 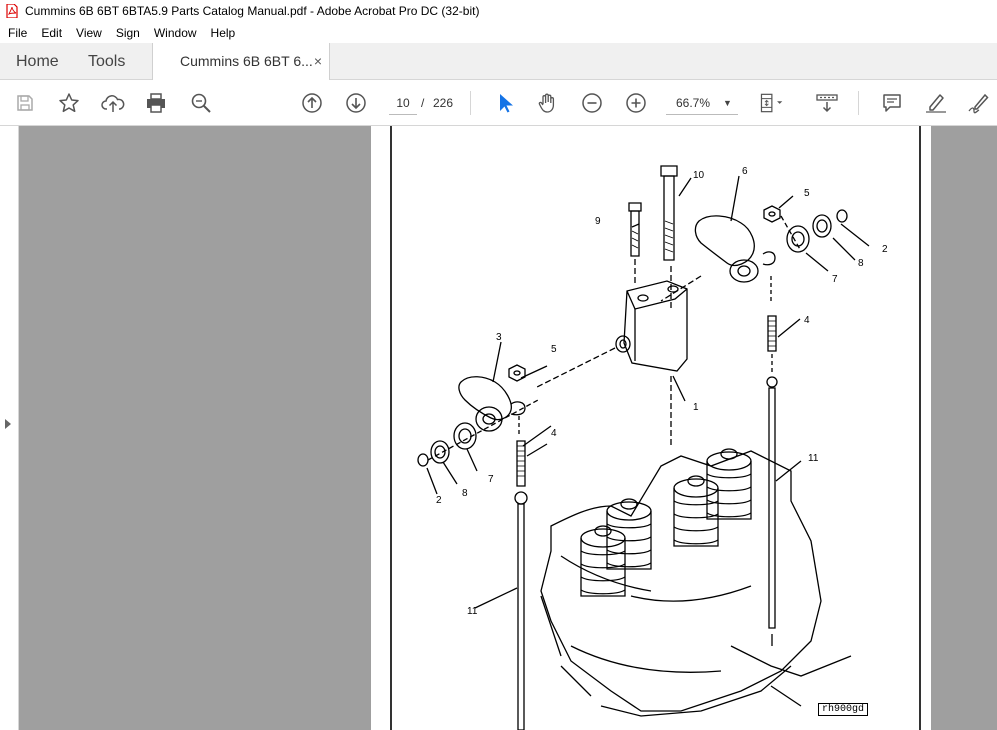 I want to click on zoom-level-value: 66.7%, so click(x=693, y=103).